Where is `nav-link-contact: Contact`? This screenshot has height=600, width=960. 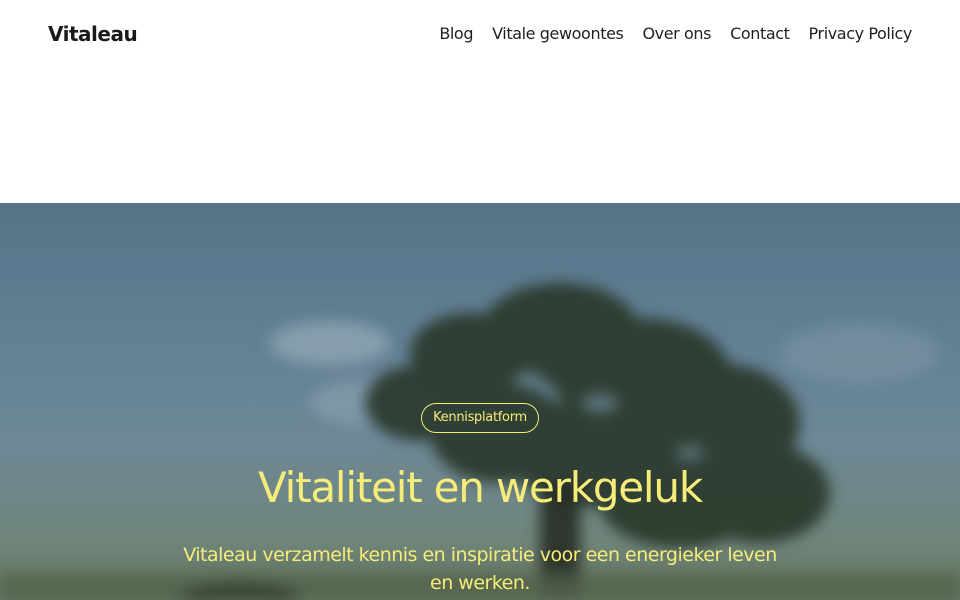
nav-link-contact: Contact is located at coordinates (760, 34).